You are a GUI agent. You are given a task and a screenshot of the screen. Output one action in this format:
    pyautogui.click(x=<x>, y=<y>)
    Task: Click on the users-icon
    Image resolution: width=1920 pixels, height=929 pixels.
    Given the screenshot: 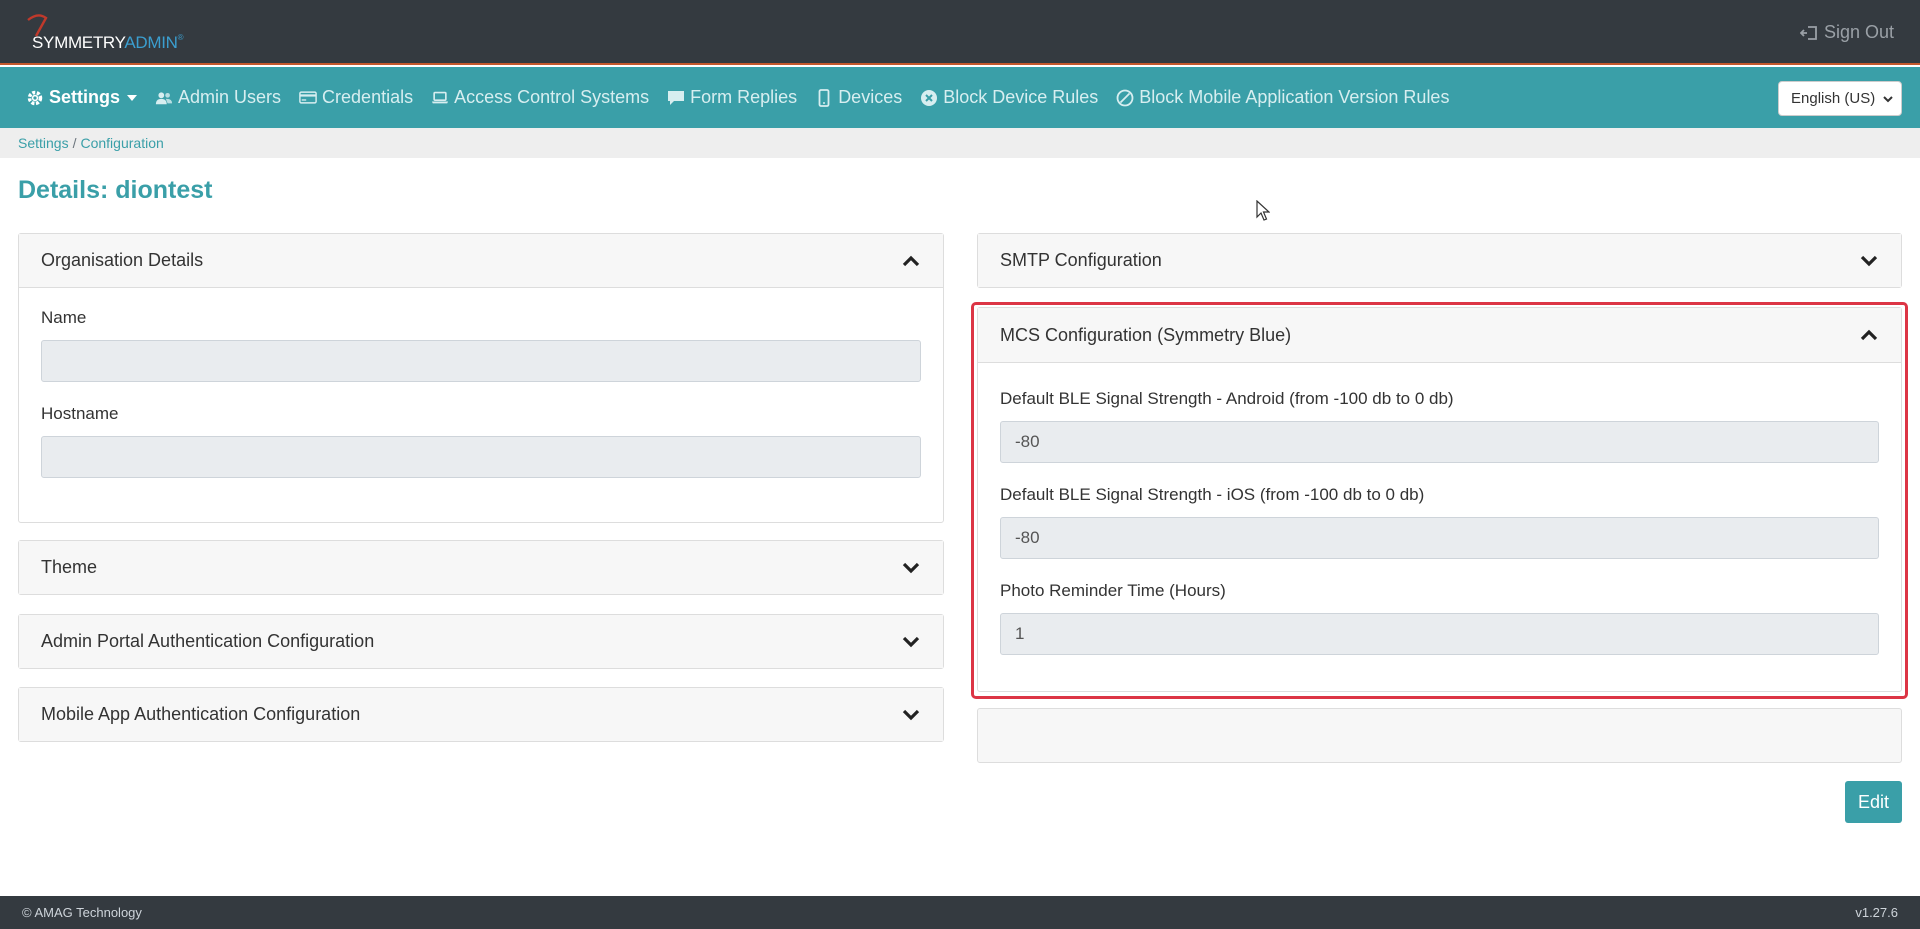 What is the action you would take?
    pyautogui.click(x=164, y=98)
    